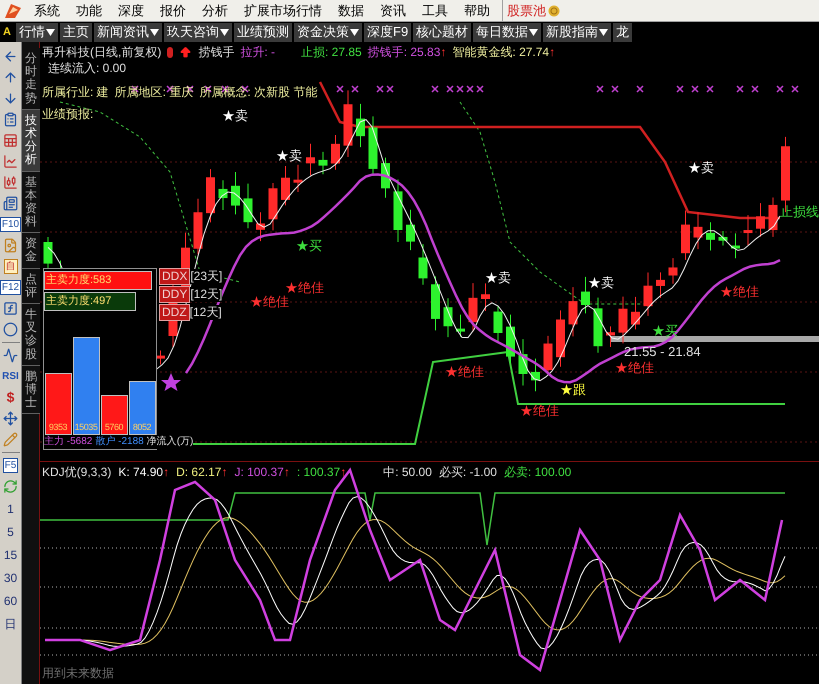 The height and width of the screenshot is (684, 819). What do you see at coordinates (477, 11) in the screenshot?
I see `menu-item: 帮助` at bounding box center [477, 11].